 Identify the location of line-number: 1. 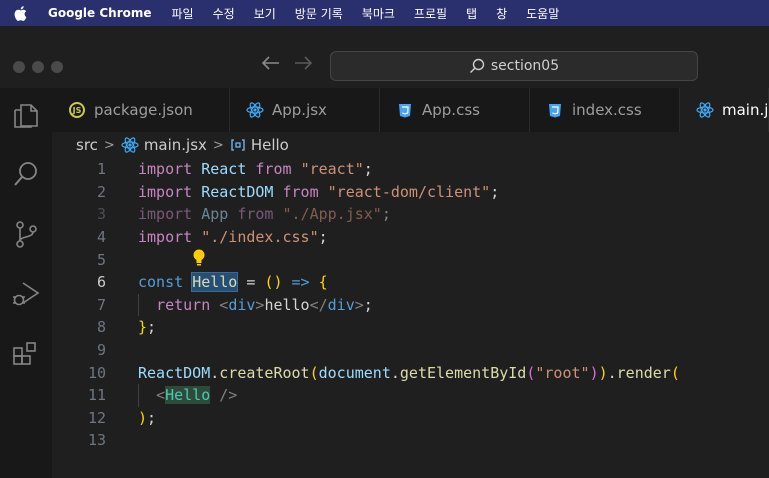
(101, 169).